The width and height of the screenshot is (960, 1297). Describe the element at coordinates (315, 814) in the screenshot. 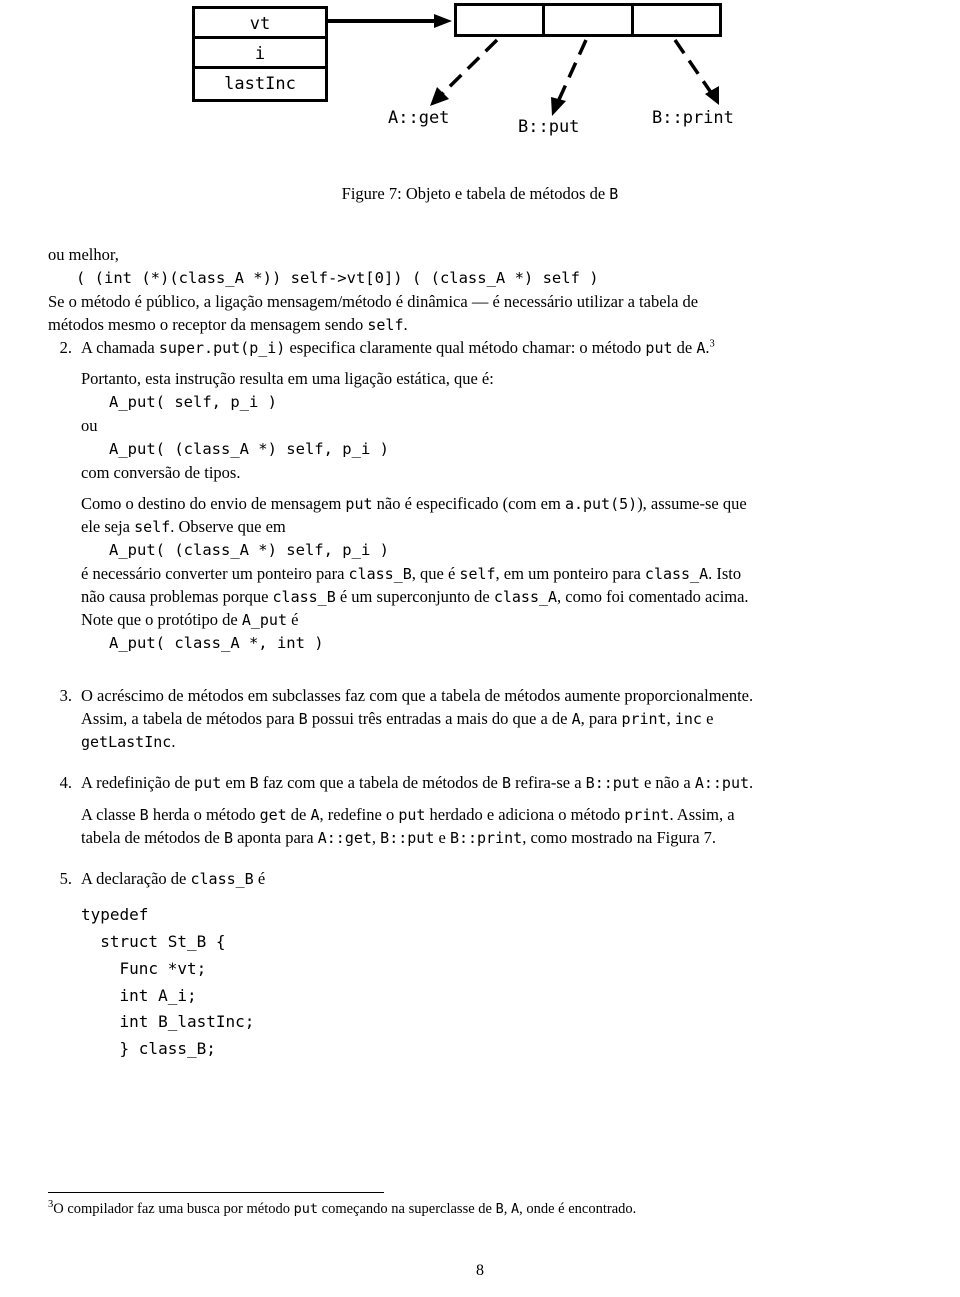

I see `inline-code-a-4: A` at that location.